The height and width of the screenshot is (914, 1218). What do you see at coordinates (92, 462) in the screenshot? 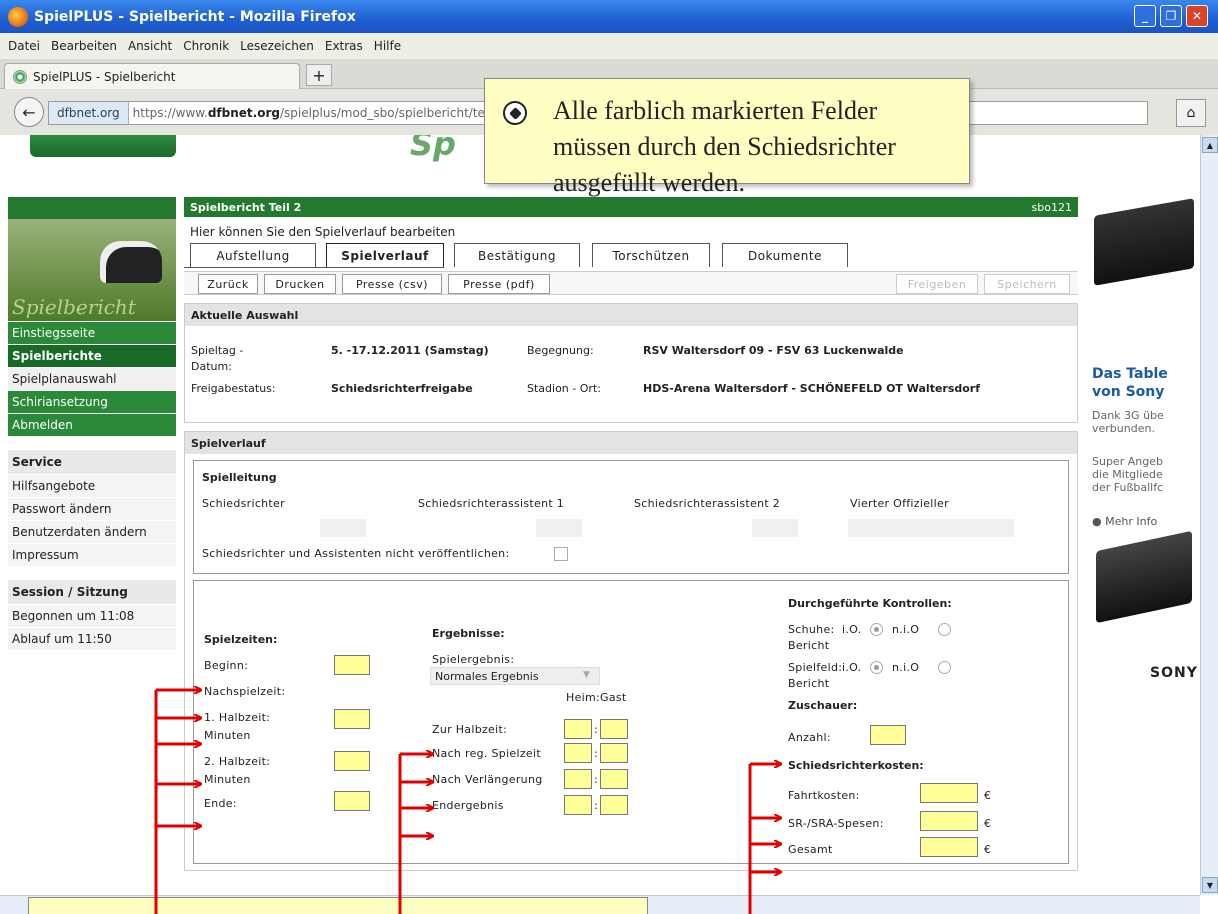
I see `service-title: Service` at bounding box center [92, 462].